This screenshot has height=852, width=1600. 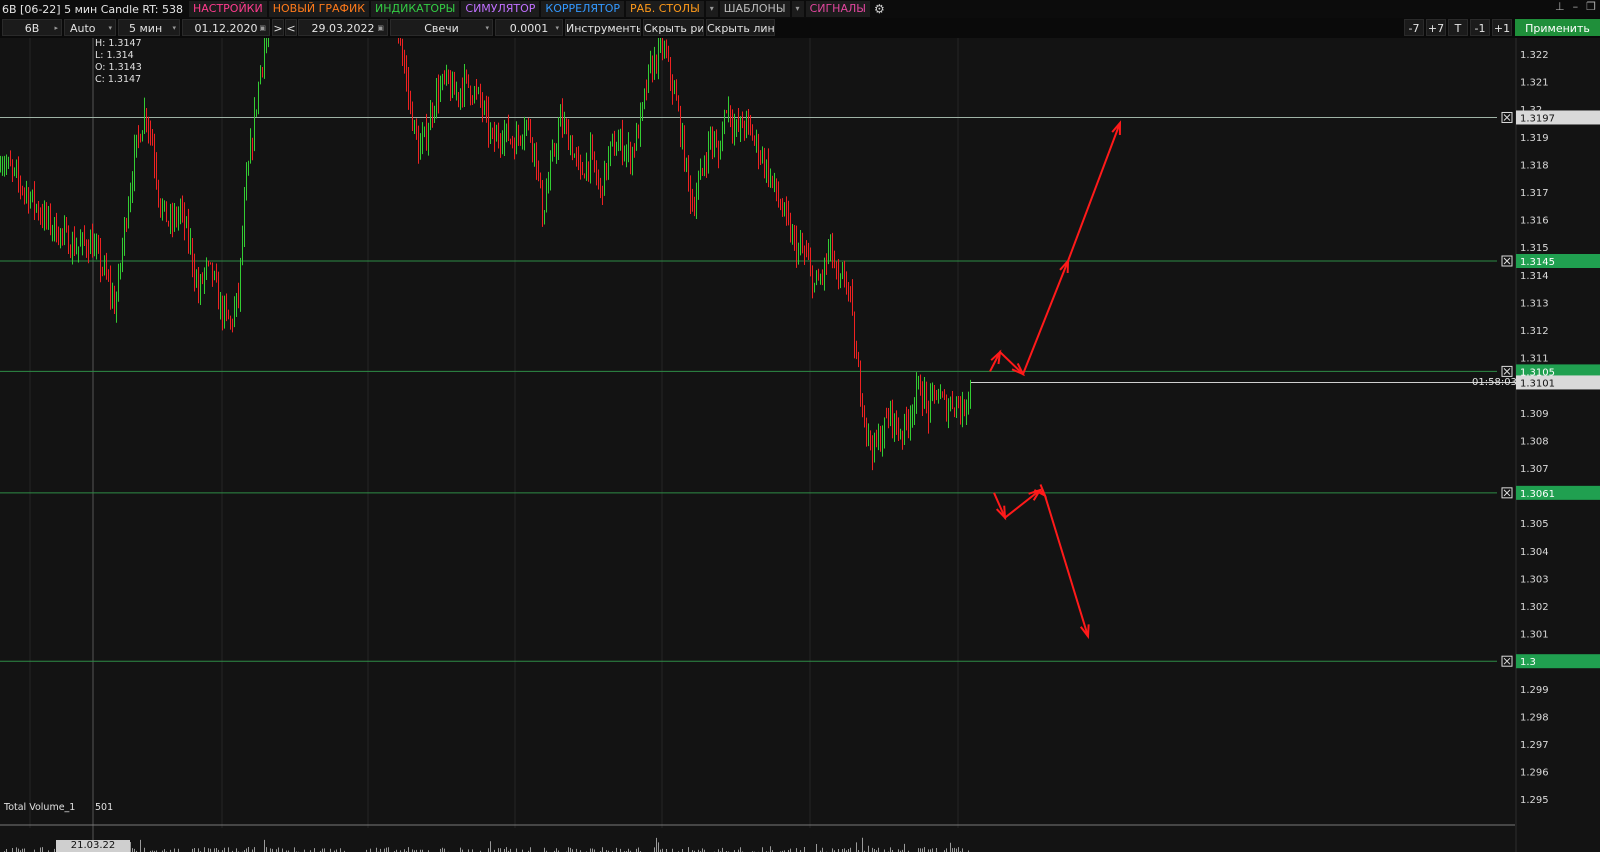 What do you see at coordinates (1534, 248) in the screenshot?
I see `y-tick-label: 1.315` at bounding box center [1534, 248].